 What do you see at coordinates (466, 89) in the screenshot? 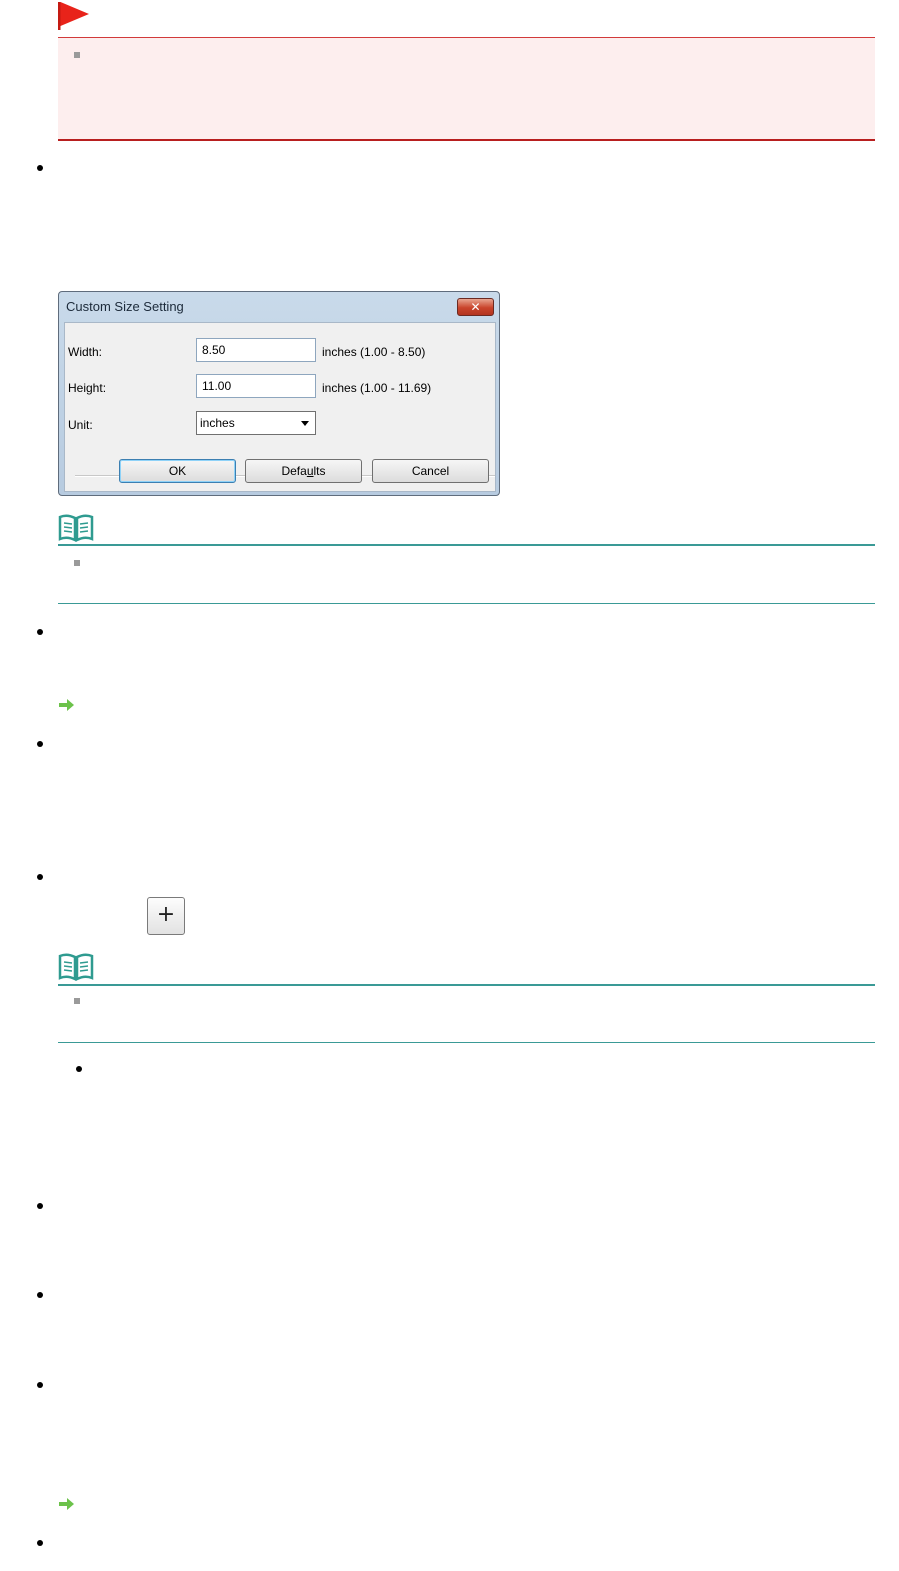
I see `important-box` at bounding box center [466, 89].